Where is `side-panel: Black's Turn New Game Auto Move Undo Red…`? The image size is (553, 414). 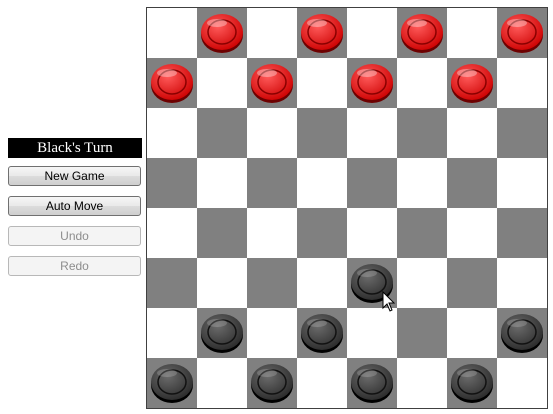
side-panel: Black's Turn New Game Auto Move Undo Red… is located at coordinates (75, 207).